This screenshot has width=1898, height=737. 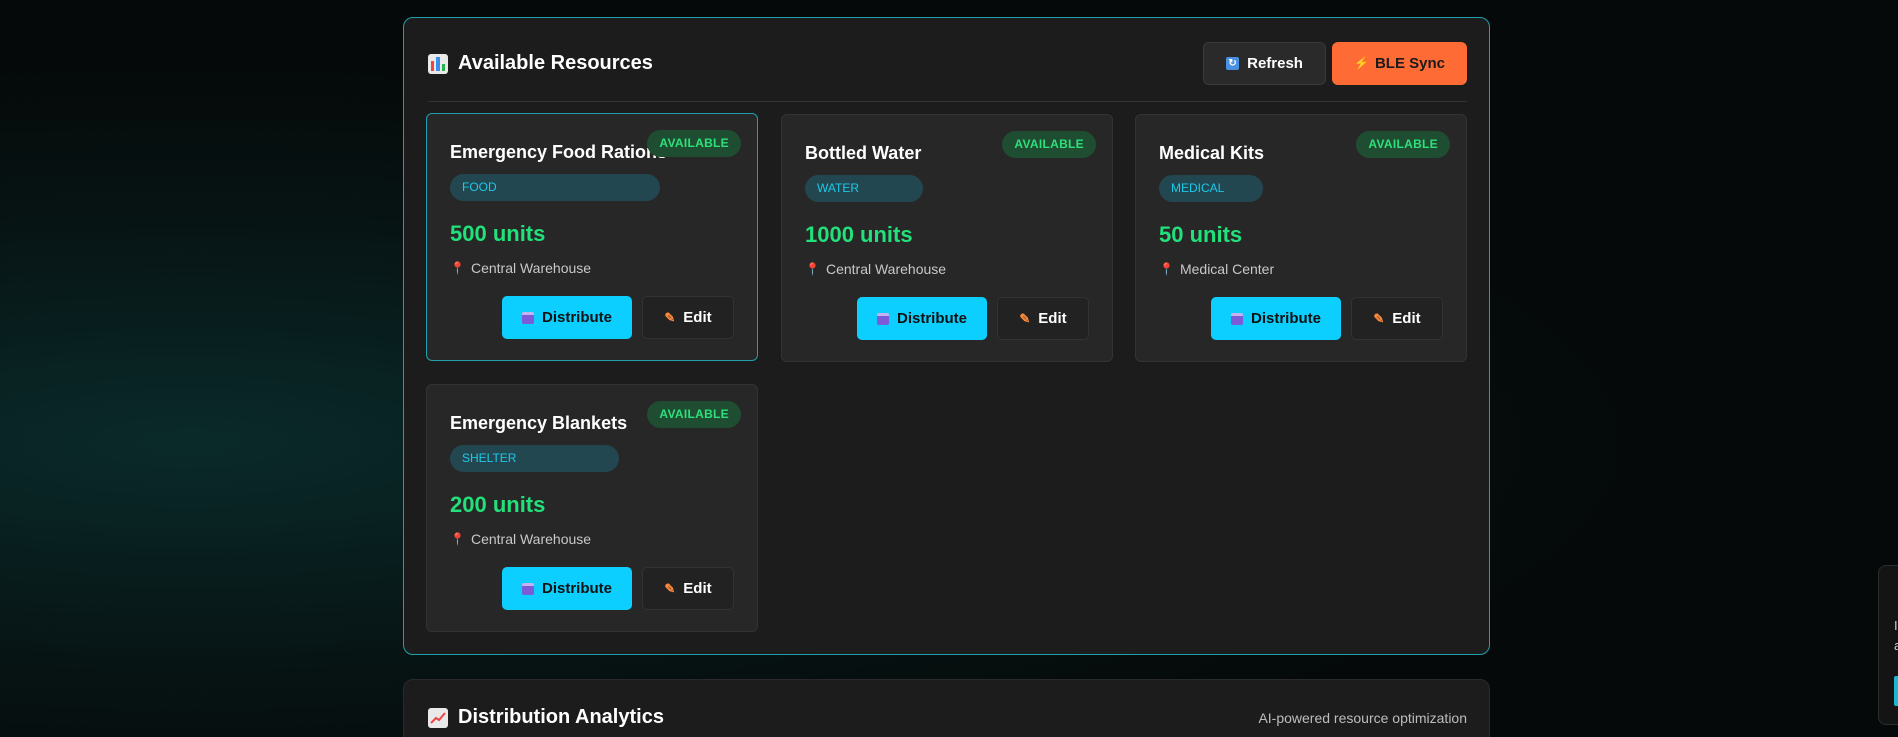 I want to click on line-chart-icon, so click(x=438, y=717).